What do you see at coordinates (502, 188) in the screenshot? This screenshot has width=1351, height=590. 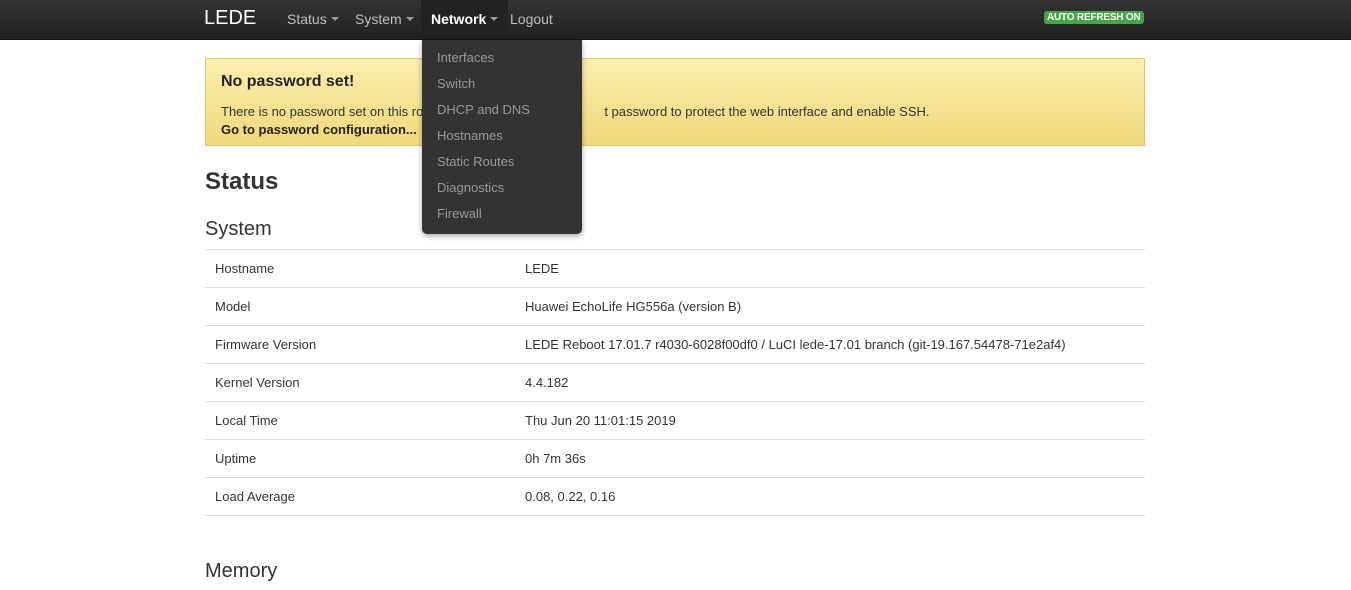 I see `dropdown-item-diagnostics: Diagnostics` at bounding box center [502, 188].